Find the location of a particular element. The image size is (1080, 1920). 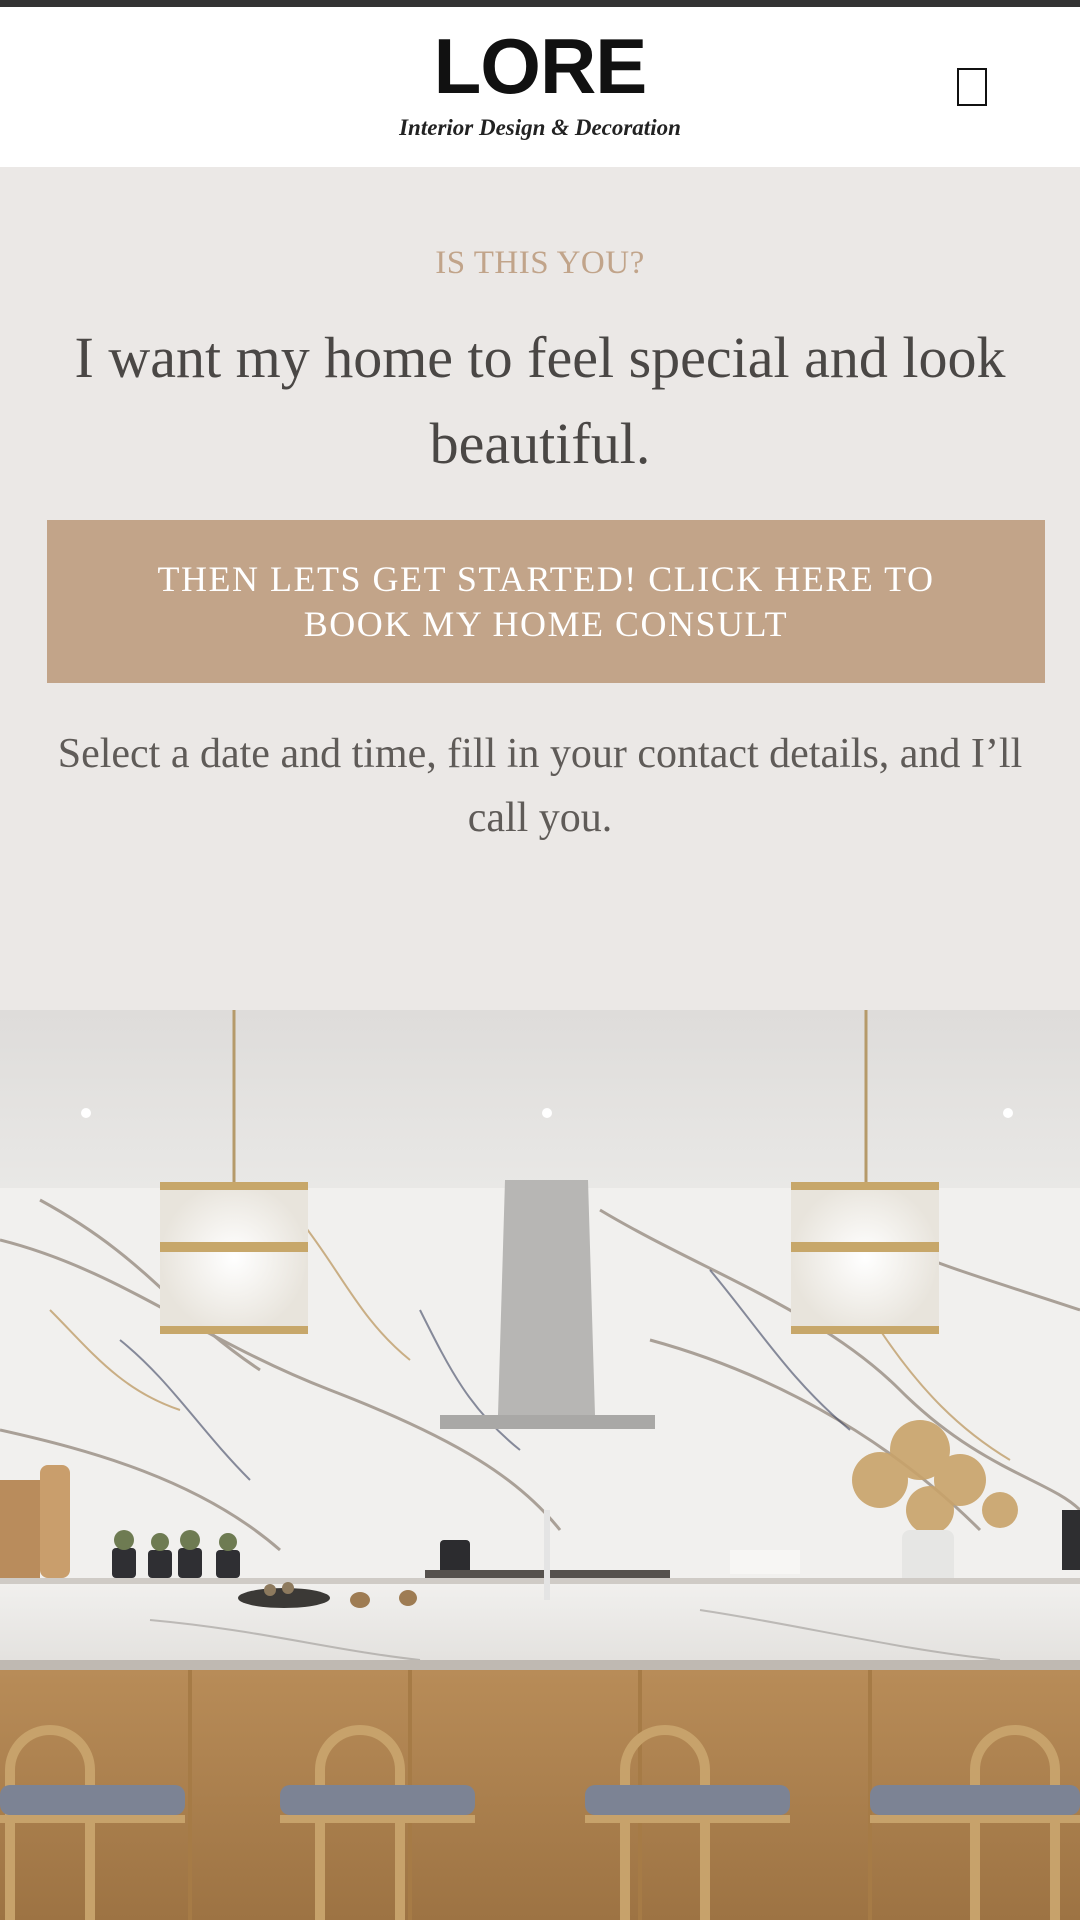

logo-title: LORE is located at coordinates (540, 66).